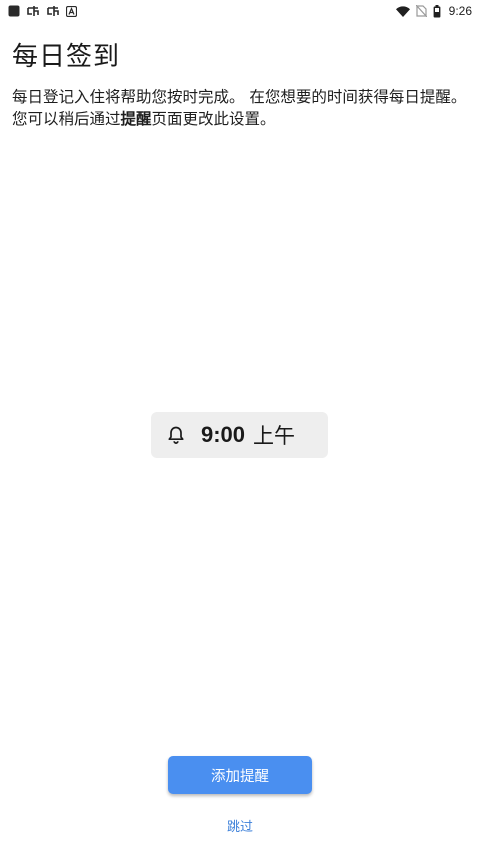  What do you see at coordinates (274, 436) in the screenshot?
I see `reminder-period: 上午` at bounding box center [274, 436].